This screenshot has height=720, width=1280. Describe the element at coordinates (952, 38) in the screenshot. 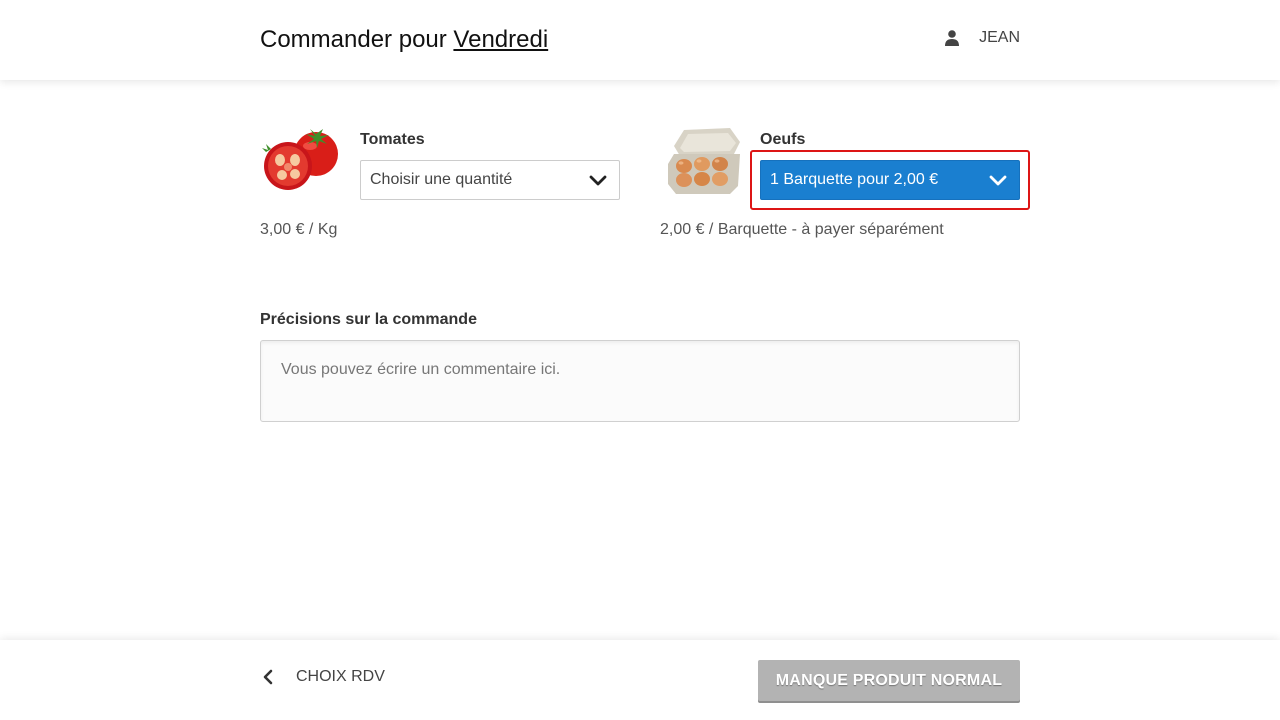

I see `user-icon` at that location.